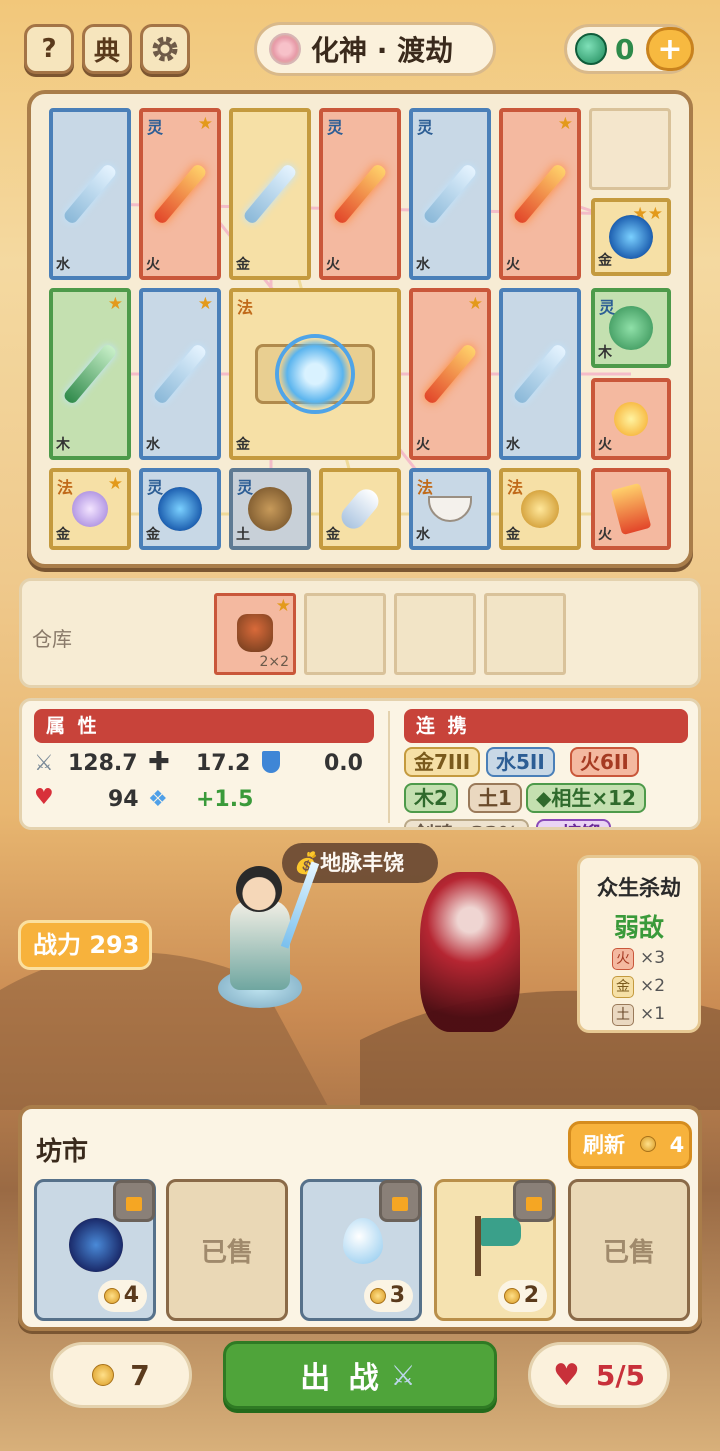  What do you see at coordinates (670, 49) in the screenshot?
I see `add-jade-button: +` at bounding box center [670, 49].